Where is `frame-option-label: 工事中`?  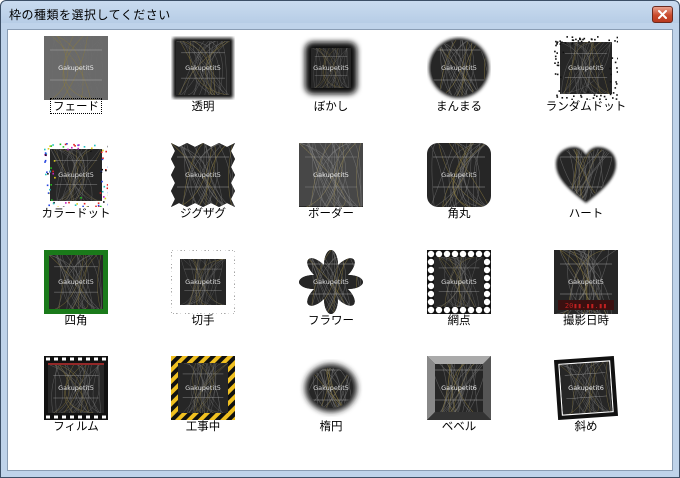 frame-option-label: 工事中 is located at coordinates (203, 426).